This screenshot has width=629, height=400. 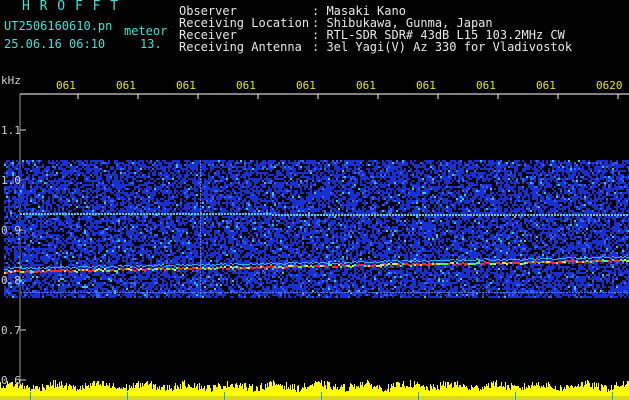 What do you see at coordinates (11, 330) in the screenshot?
I see `y-tick-label: 0.7` at bounding box center [11, 330].